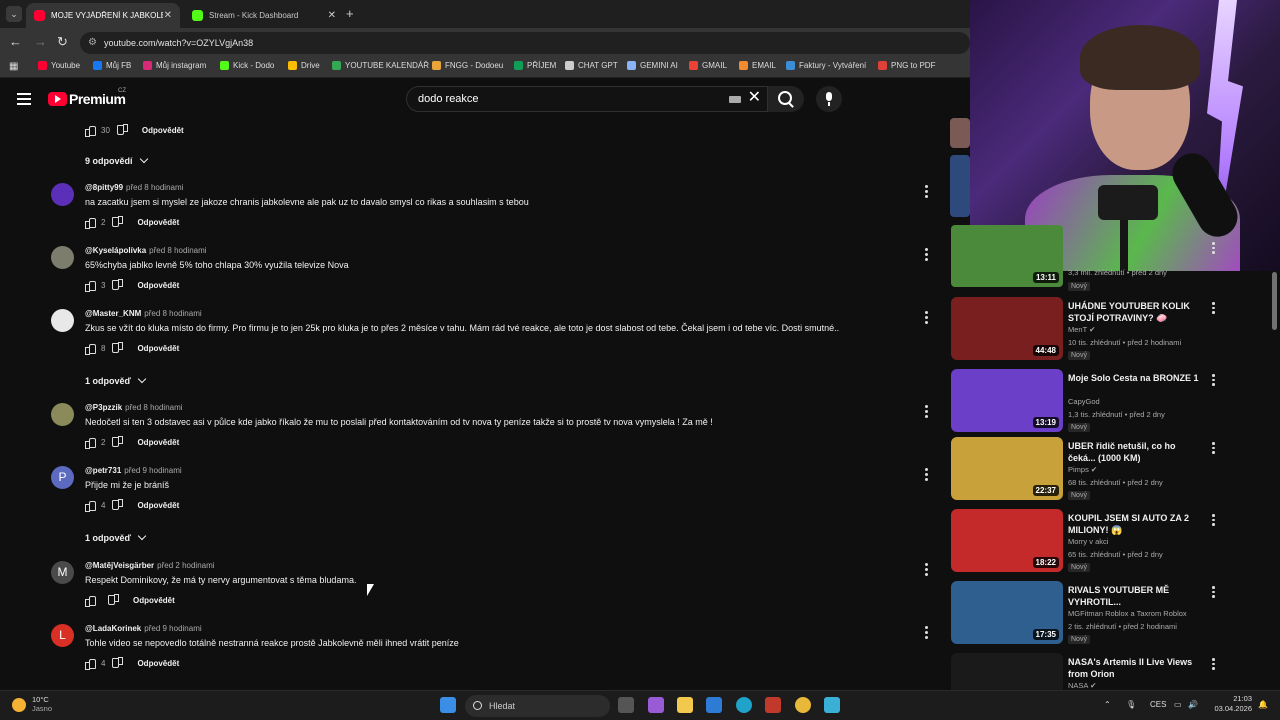 The image size is (1280, 720). I want to click on bookmark-item: EMAIL, so click(757, 65).